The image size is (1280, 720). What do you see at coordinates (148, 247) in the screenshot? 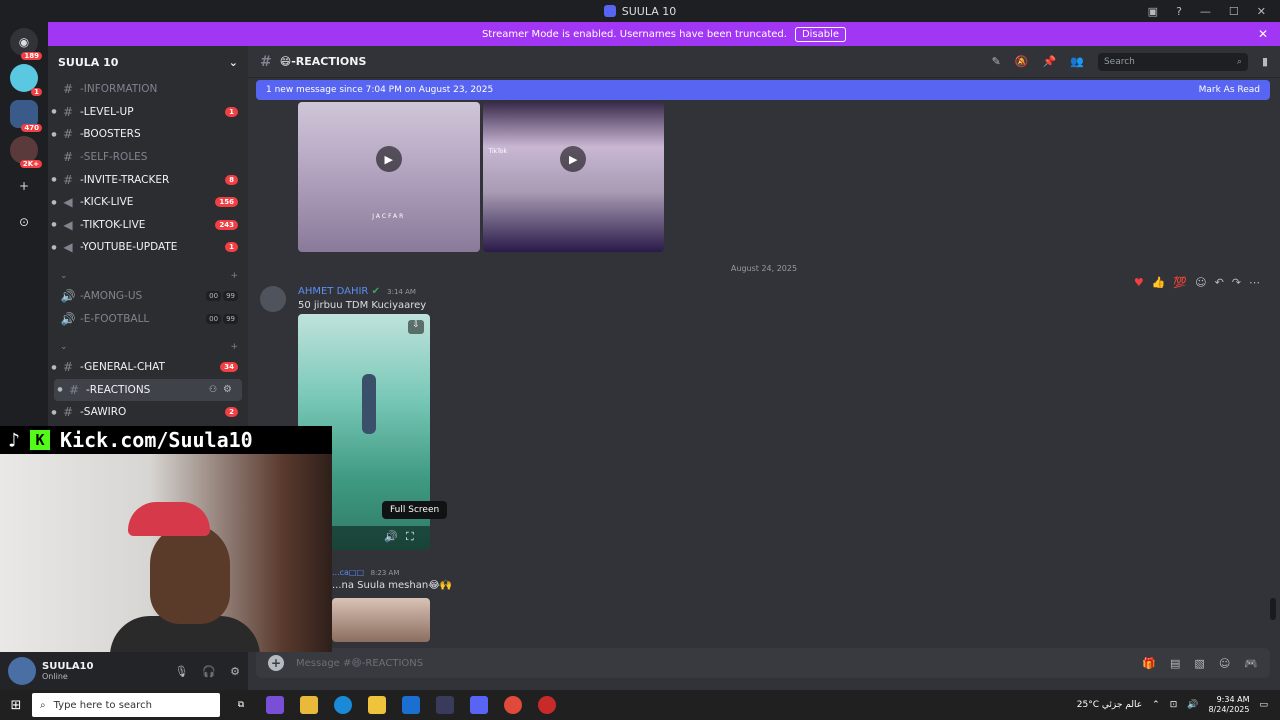
I see `channel-item: ● ◀ -YOUTUBE-UPDATE 1` at bounding box center [148, 247].